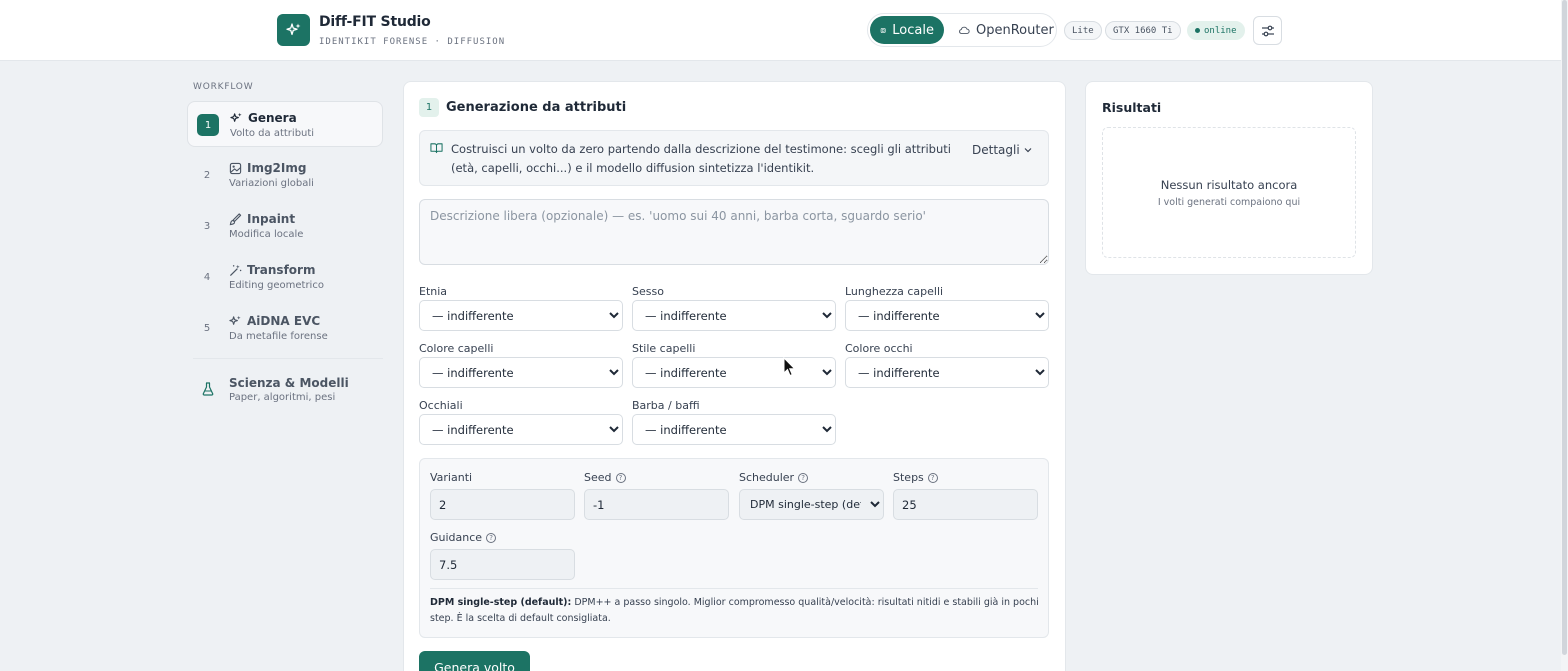  What do you see at coordinates (996, 150) in the screenshot?
I see `details-label: Dettagli` at bounding box center [996, 150].